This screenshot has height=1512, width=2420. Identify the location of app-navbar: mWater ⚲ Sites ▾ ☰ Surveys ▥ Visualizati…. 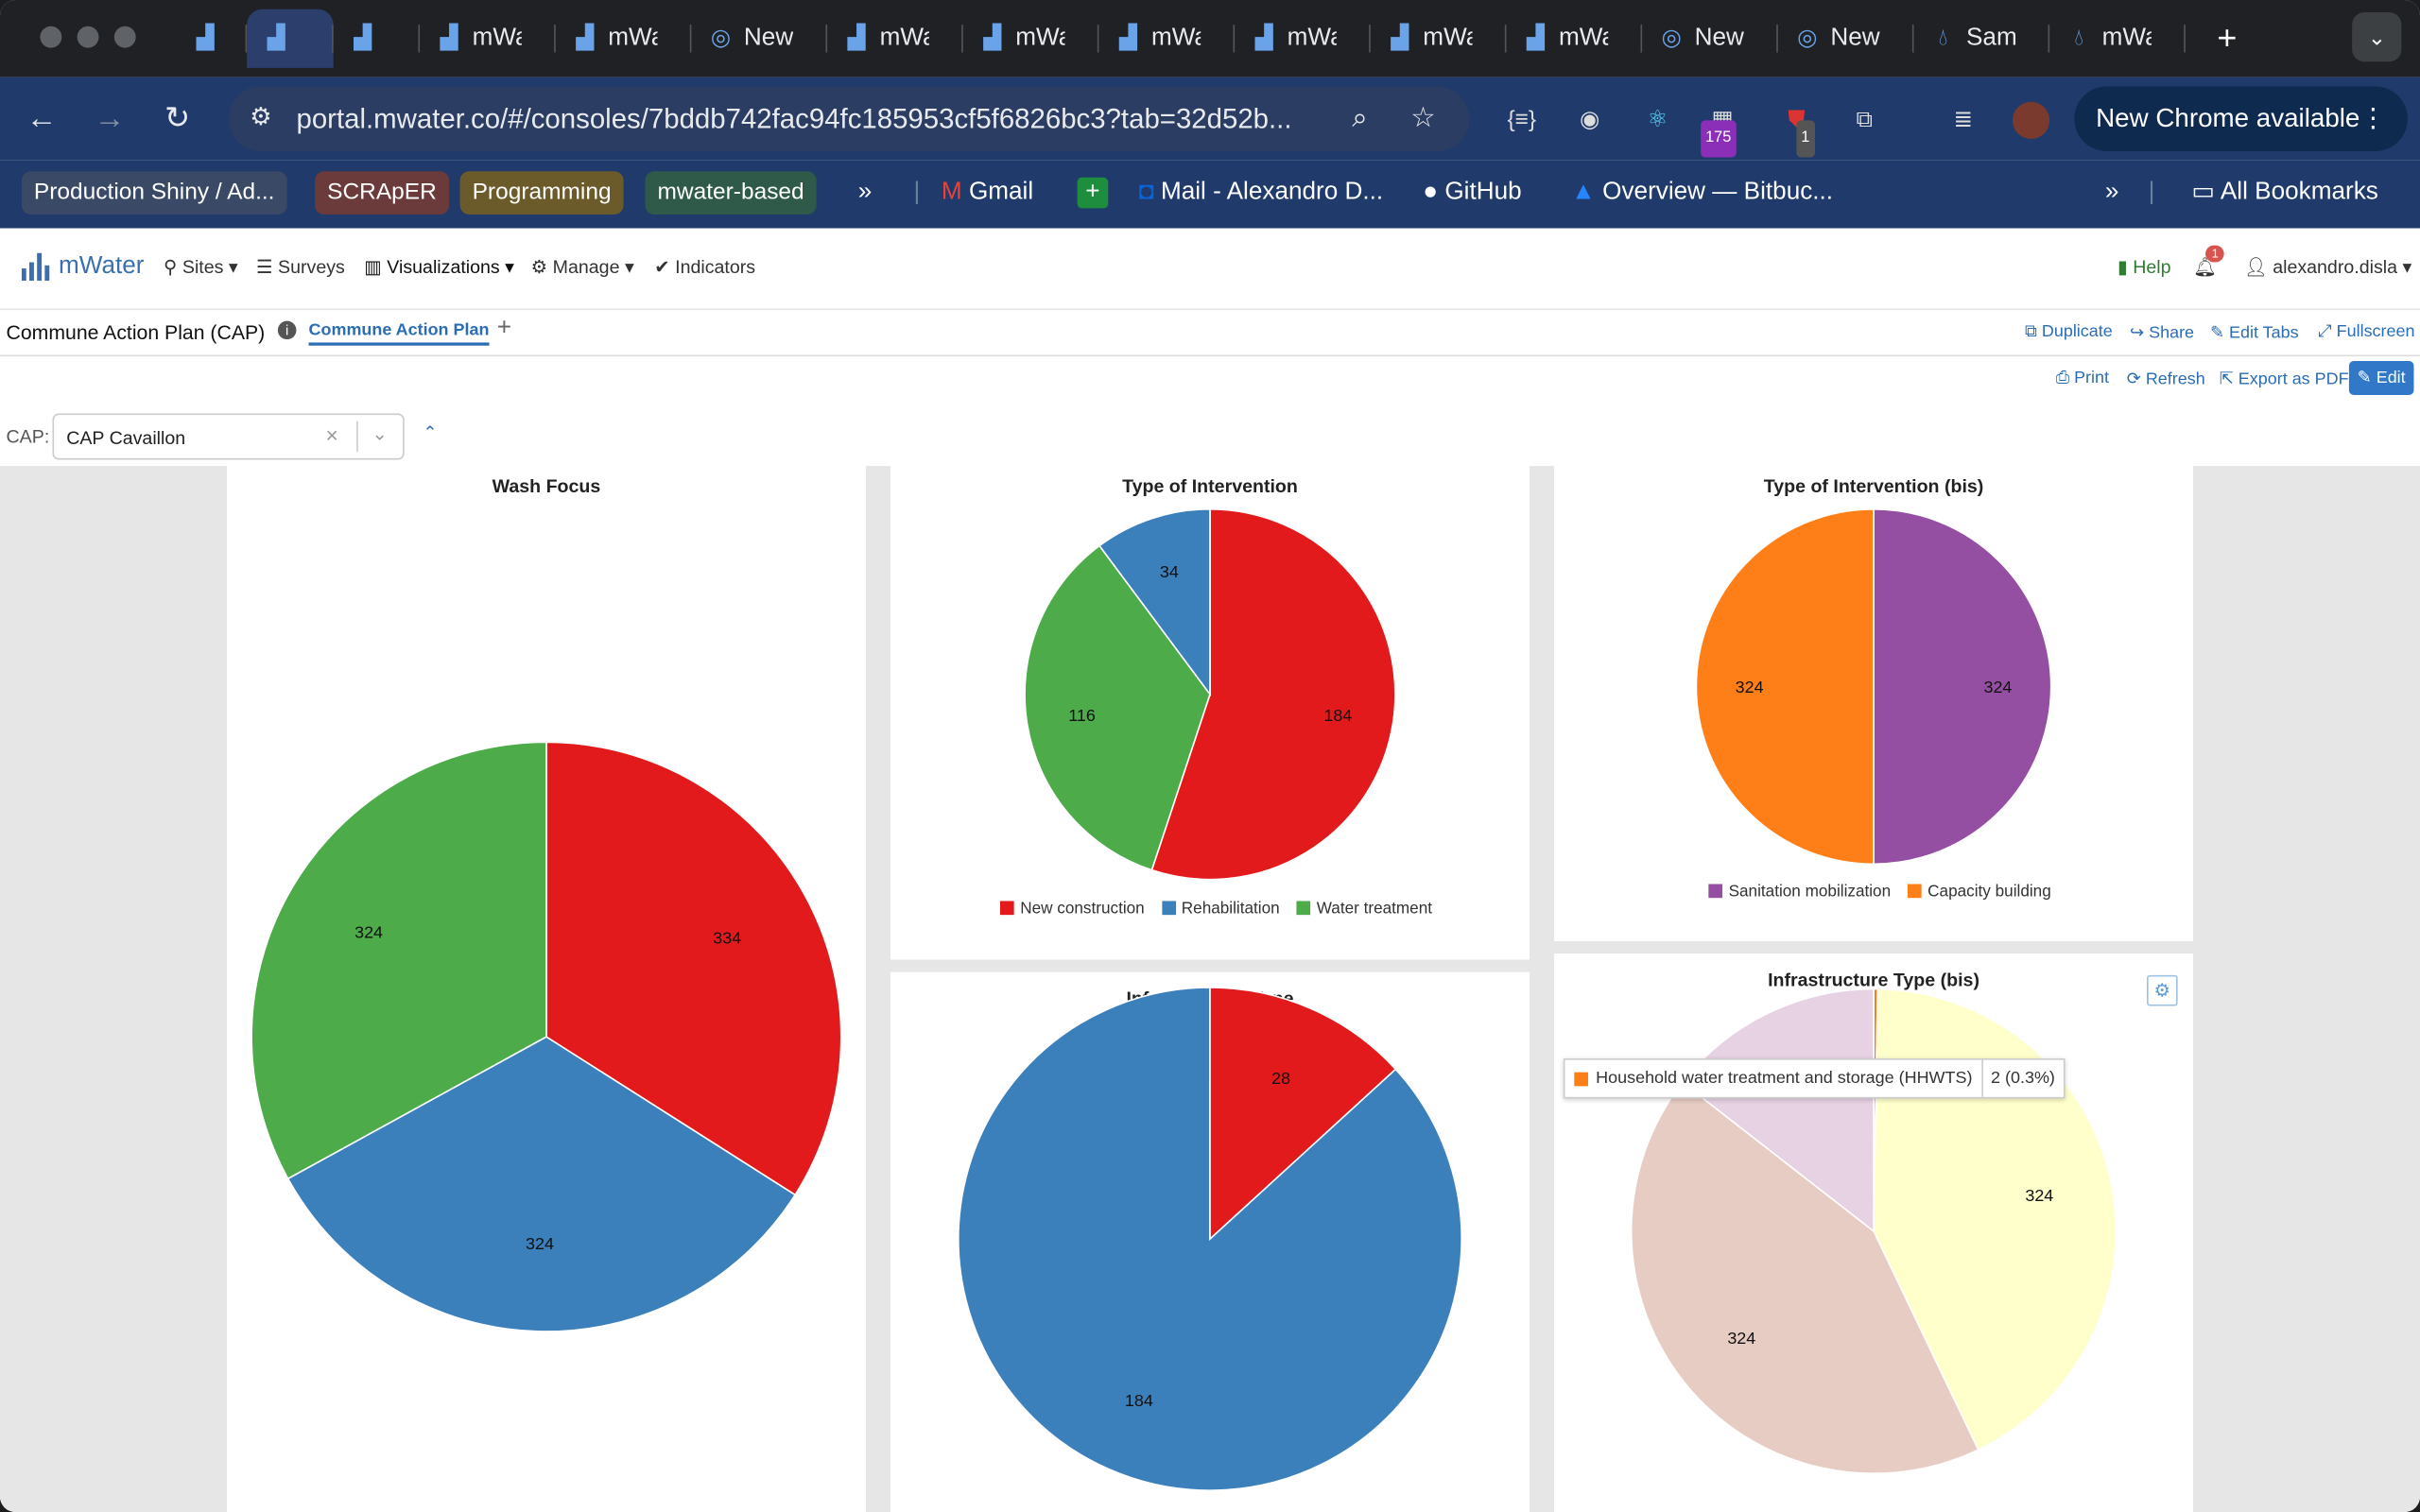
(1210, 269).